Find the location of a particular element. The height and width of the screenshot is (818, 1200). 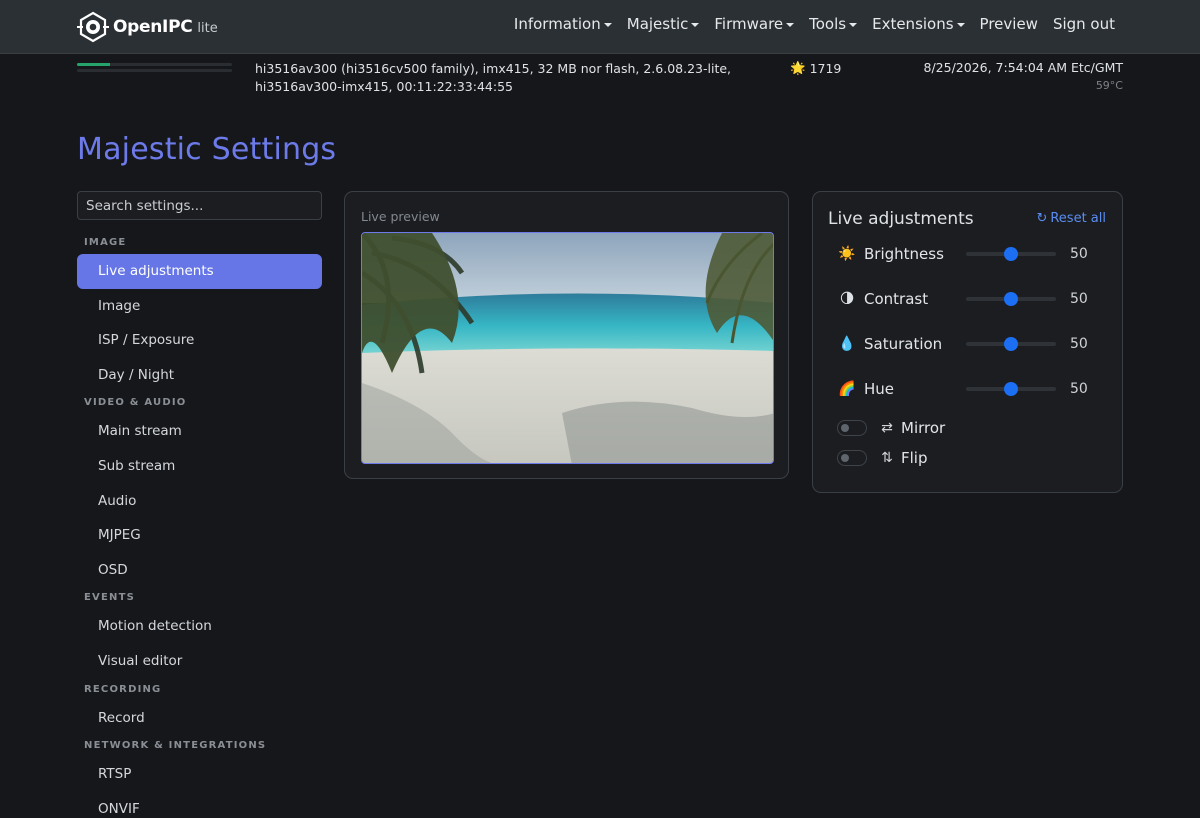

brand-sub: lite is located at coordinates (207, 28).